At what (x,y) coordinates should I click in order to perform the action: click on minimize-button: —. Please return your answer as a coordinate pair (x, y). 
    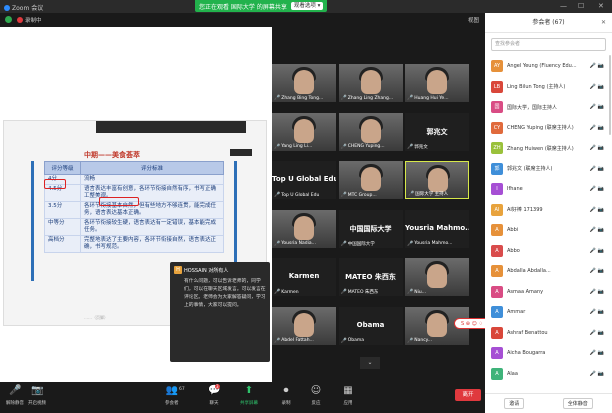
    Looking at the image, I should click on (563, 6).